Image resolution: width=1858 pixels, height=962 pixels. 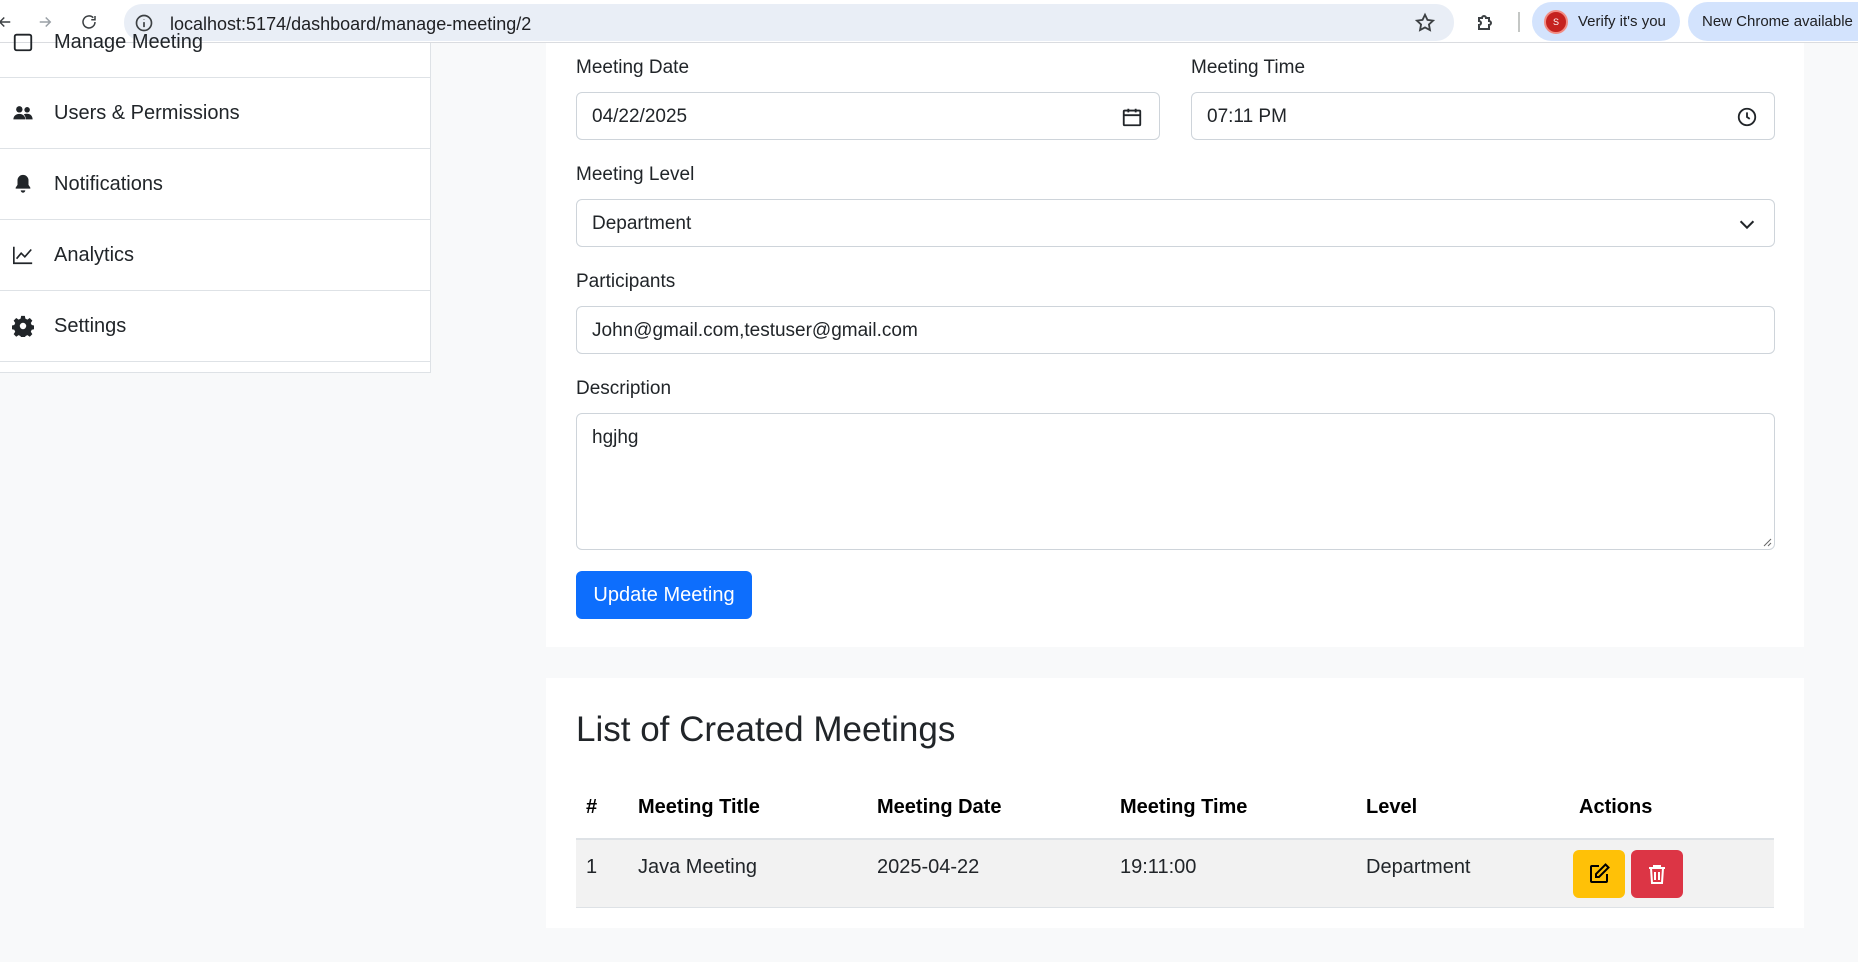 I want to click on meeting-level-select: Department, so click(x=1175, y=223).